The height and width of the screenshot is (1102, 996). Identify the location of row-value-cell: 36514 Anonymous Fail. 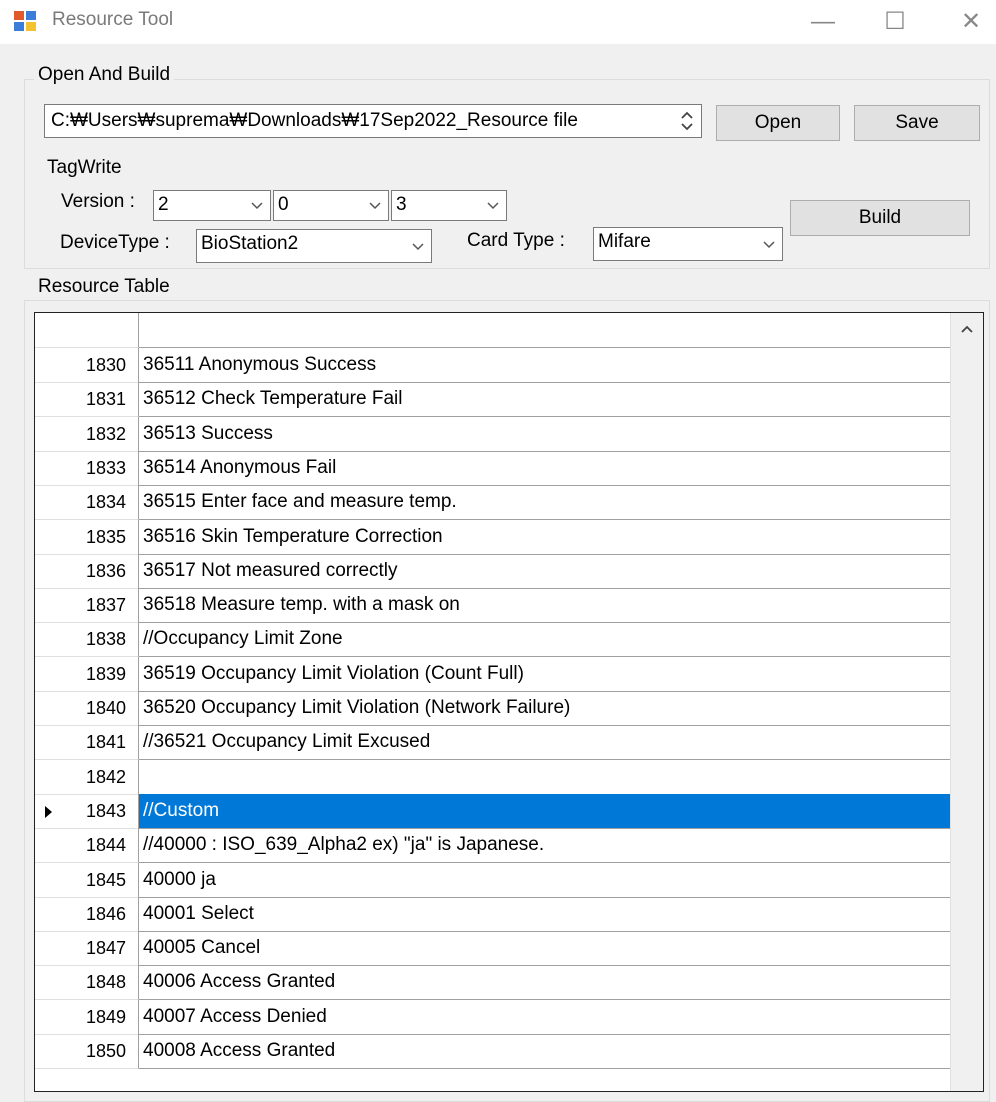
(545, 468).